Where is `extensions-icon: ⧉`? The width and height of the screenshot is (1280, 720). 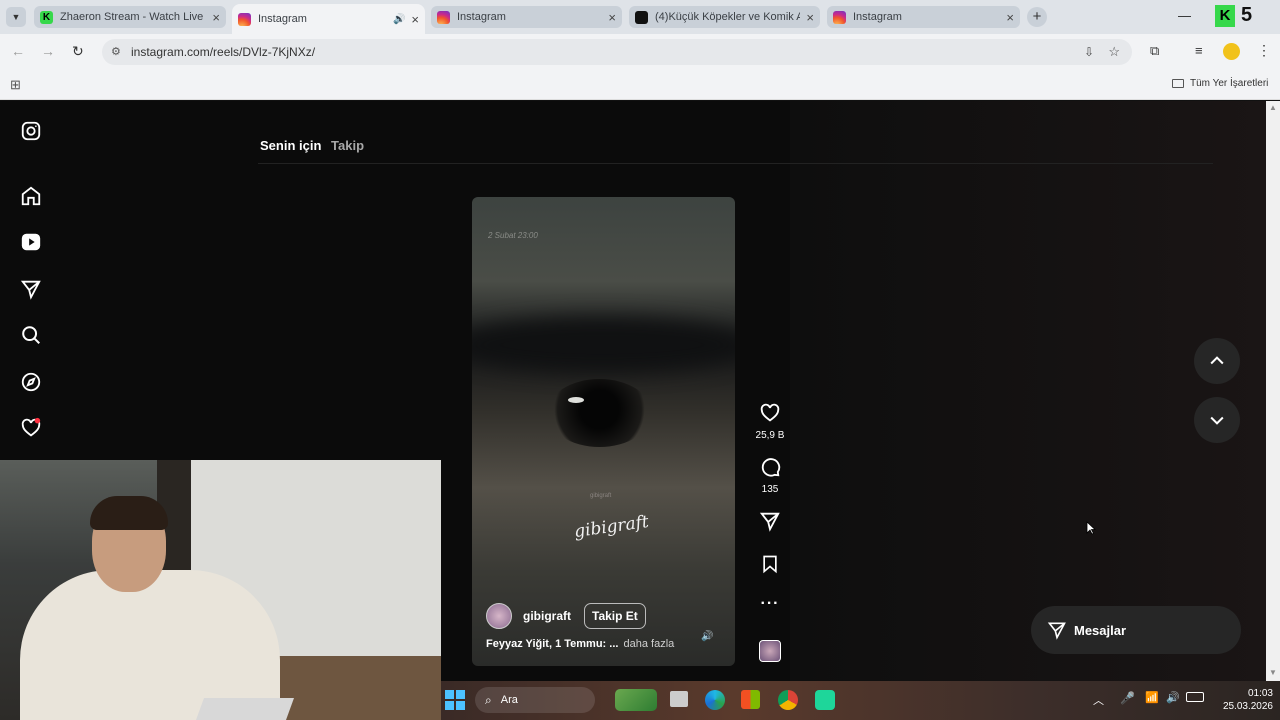
extensions-icon: ⧉ is located at coordinates (1154, 51).